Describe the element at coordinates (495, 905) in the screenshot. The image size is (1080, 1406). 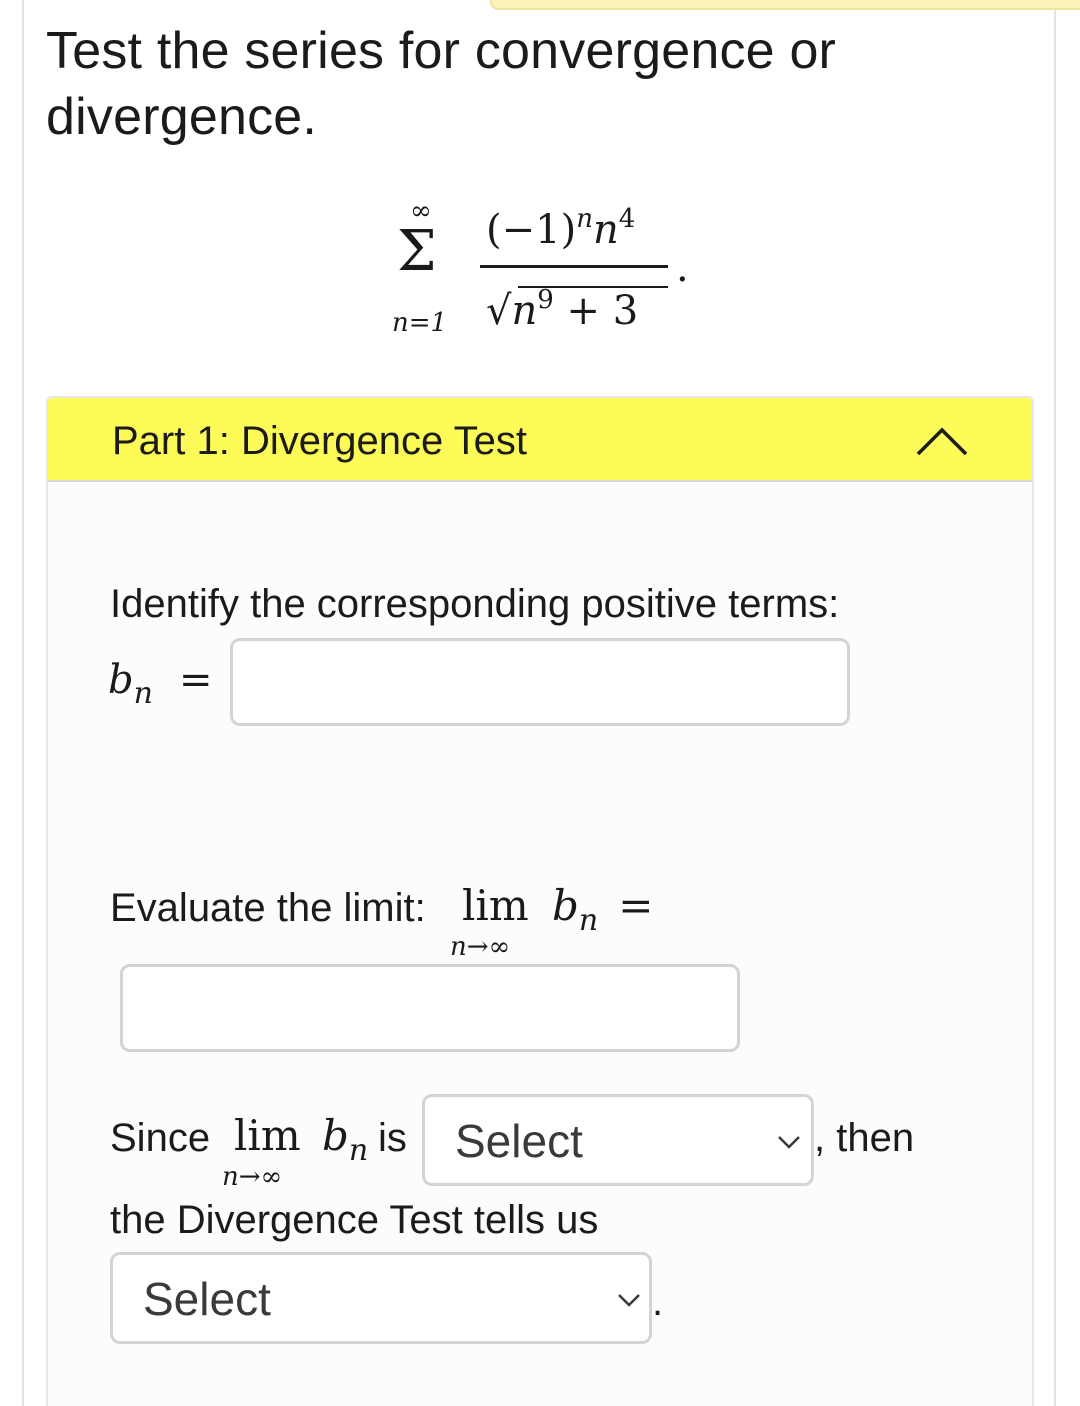
I see `lim-word: lim` at that location.